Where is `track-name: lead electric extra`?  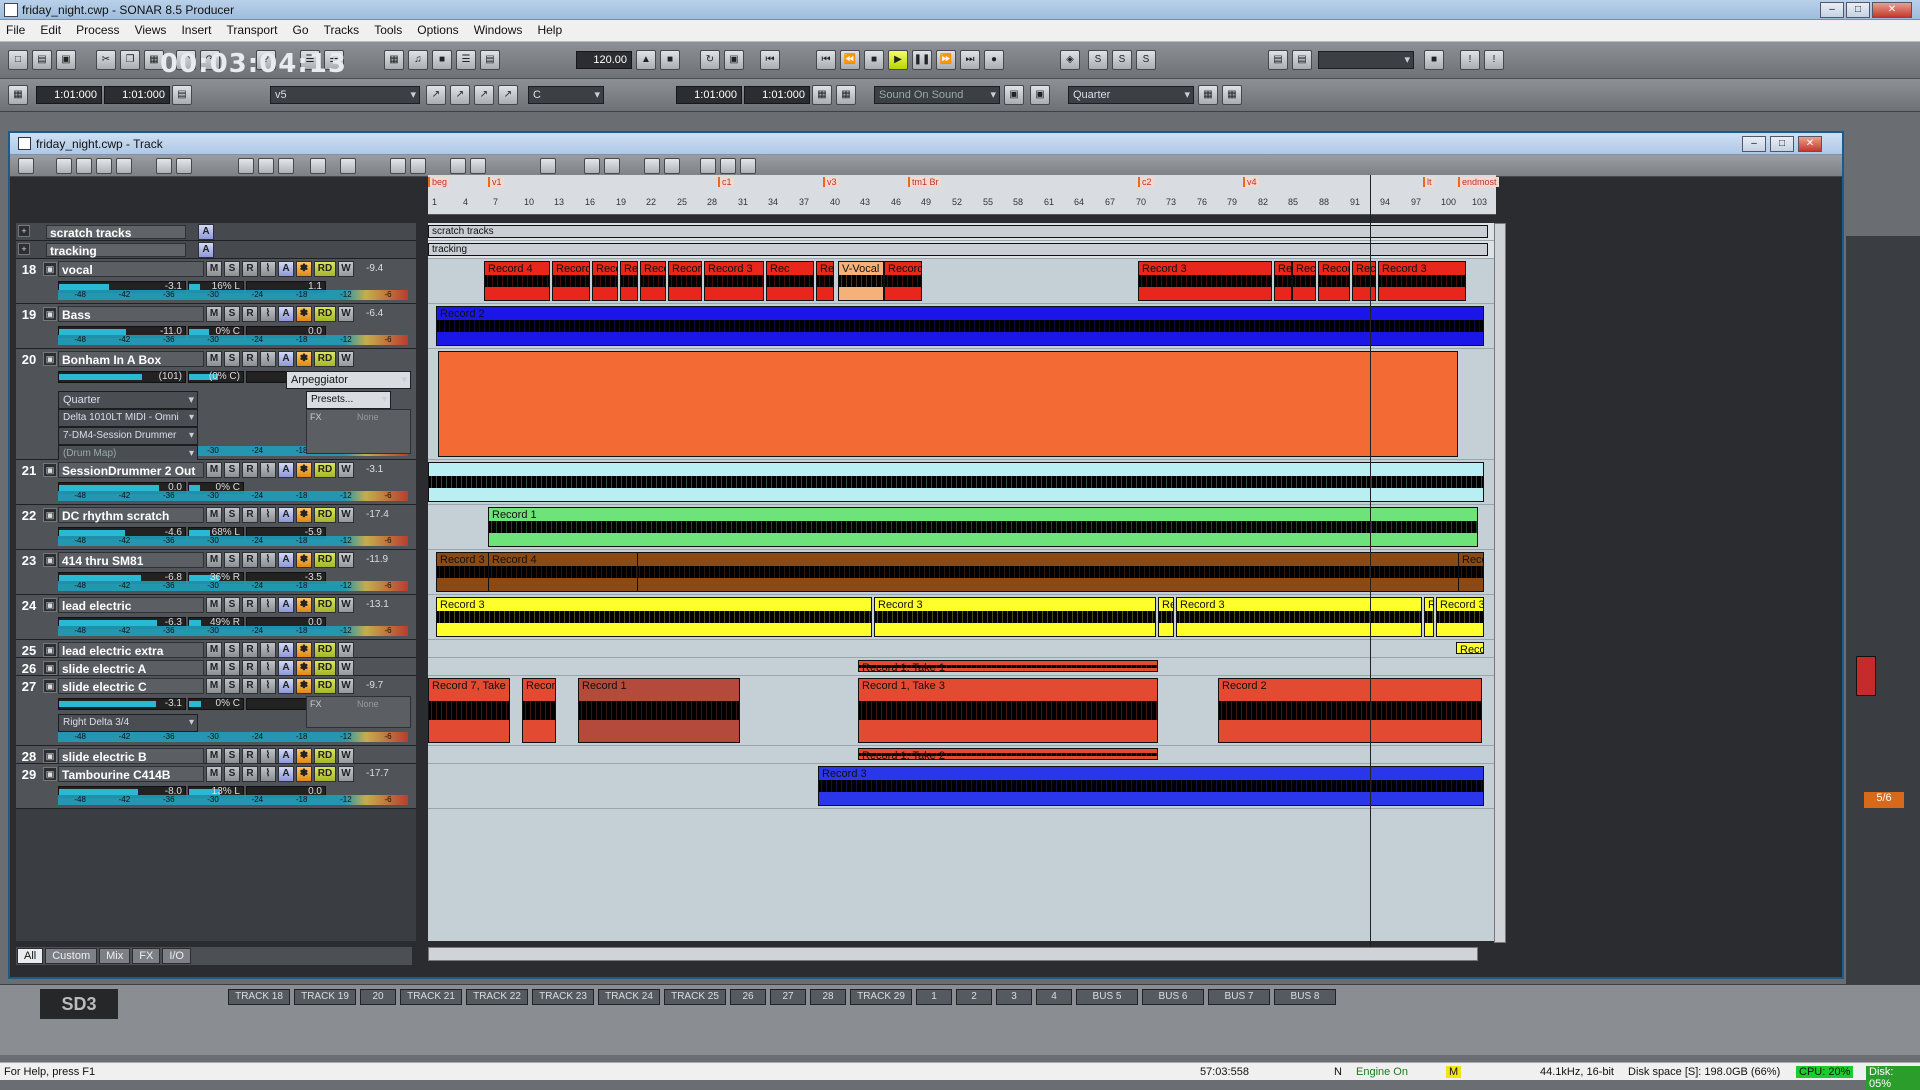 track-name: lead electric extra is located at coordinates (131, 650).